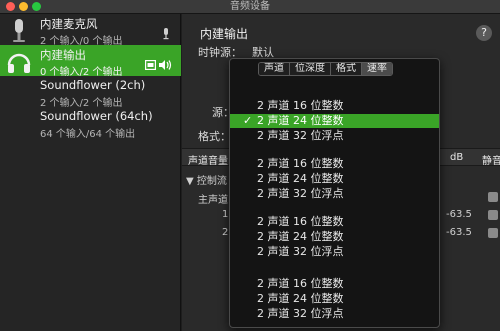  What do you see at coordinates (206, 181) in the screenshot?
I see `tree-label: ▼ 控制流` at bounding box center [206, 181].